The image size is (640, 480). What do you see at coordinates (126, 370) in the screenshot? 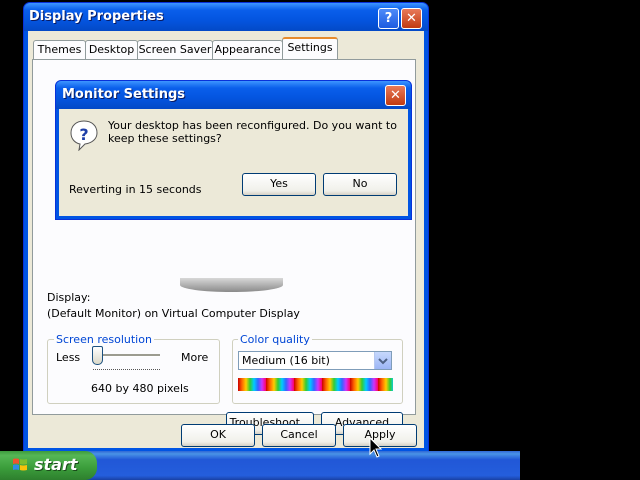
I see `resolution-slider-ticks` at bounding box center [126, 370].